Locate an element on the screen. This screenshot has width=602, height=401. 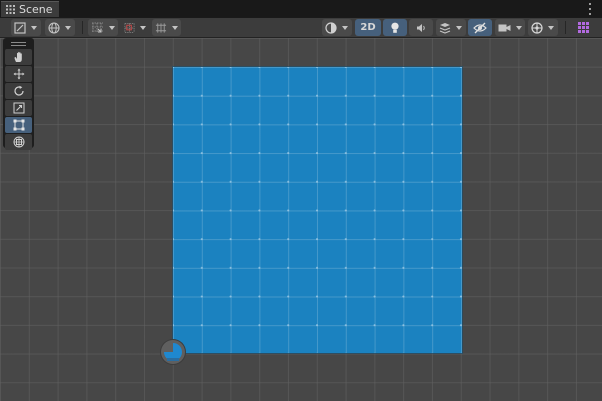
scene-visibility-toggle is located at coordinates (480, 27).